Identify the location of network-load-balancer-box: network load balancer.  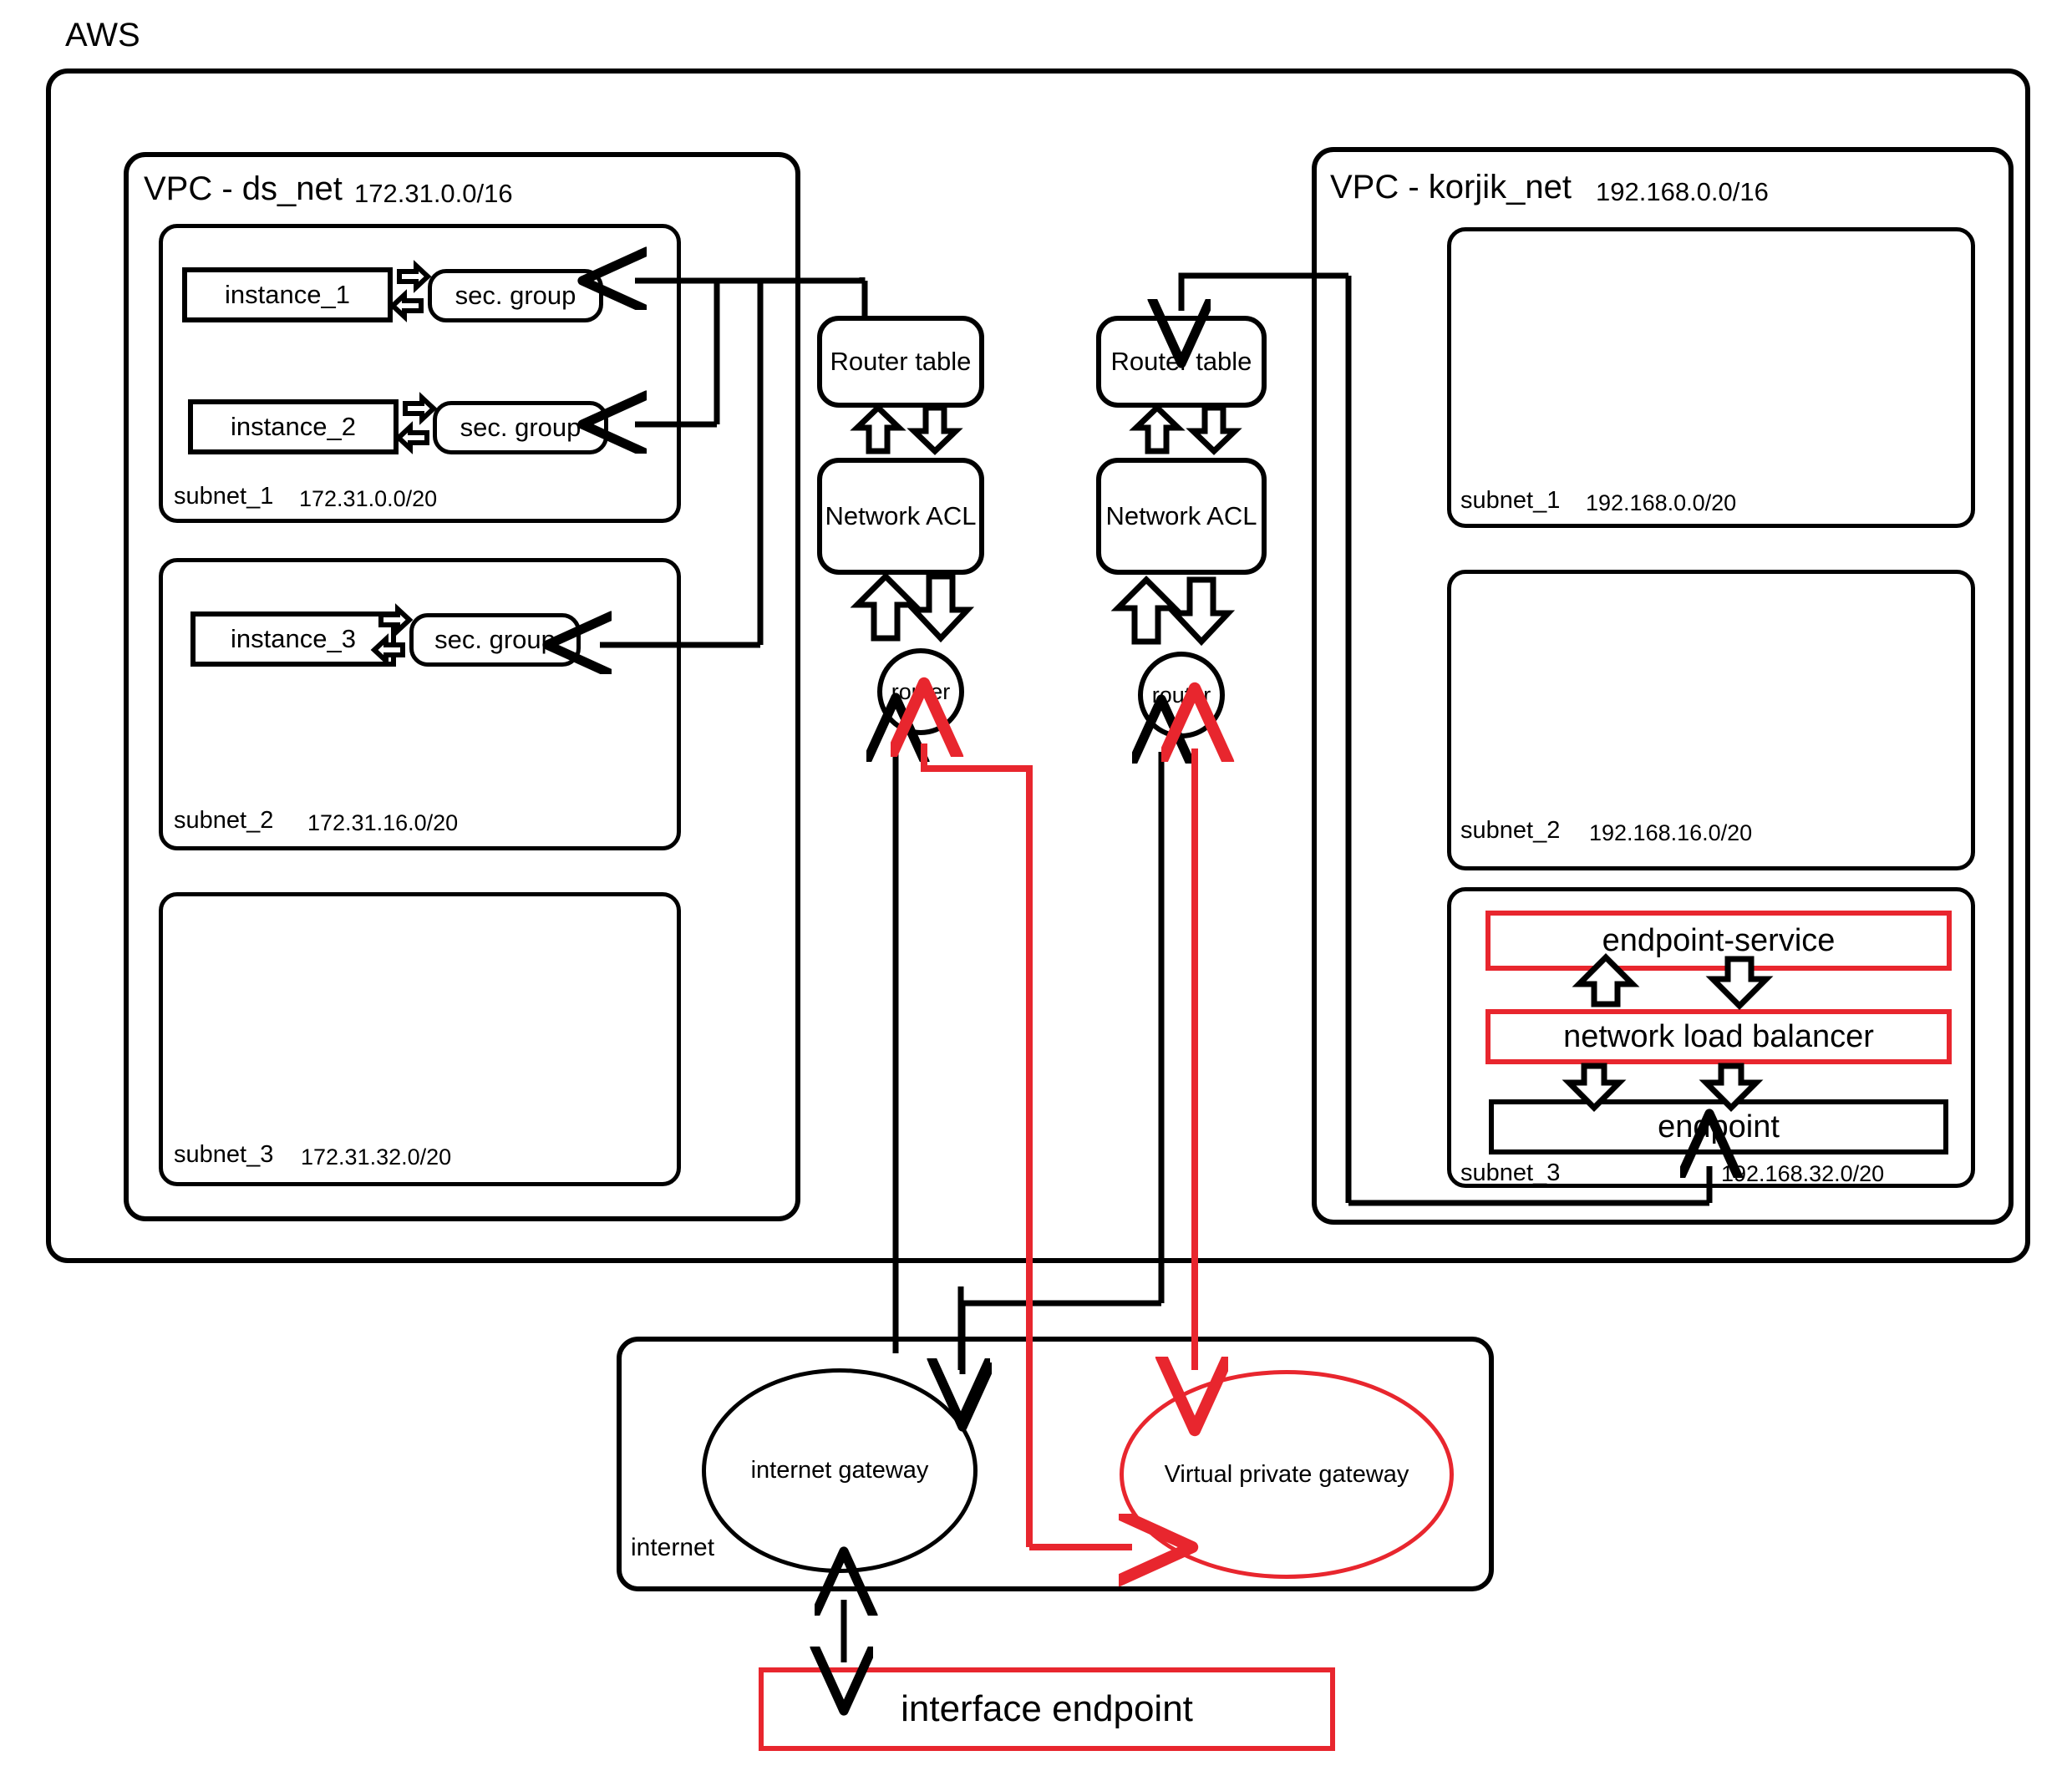
(1718, 1037).